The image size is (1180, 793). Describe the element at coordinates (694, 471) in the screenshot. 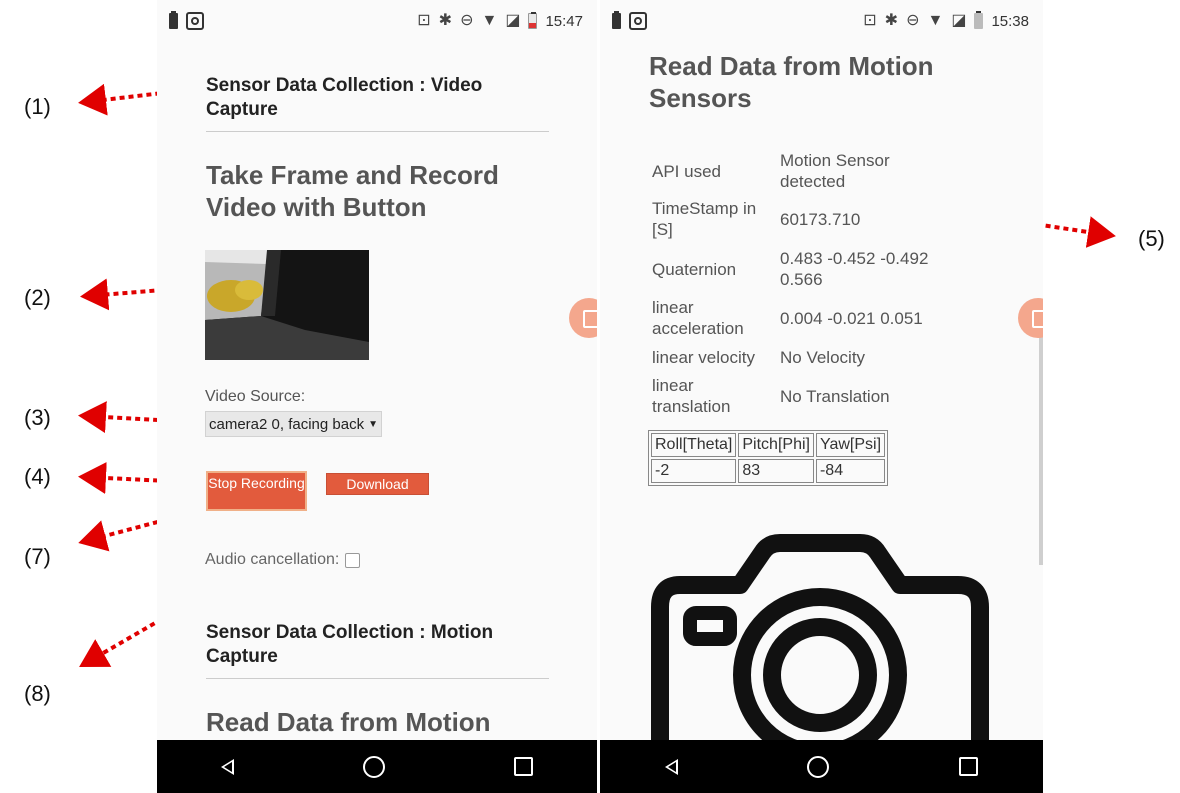

I see `cell-roll: -2` at that location.